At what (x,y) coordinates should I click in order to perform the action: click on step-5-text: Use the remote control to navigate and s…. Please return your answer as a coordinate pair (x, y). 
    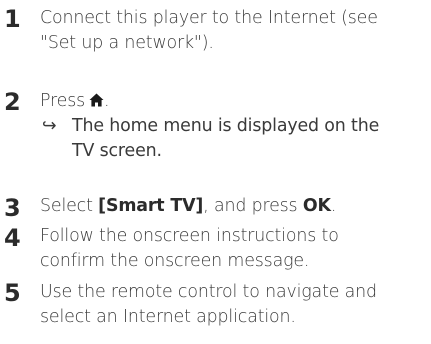
    Looking at the image, I should click on (234, 305).